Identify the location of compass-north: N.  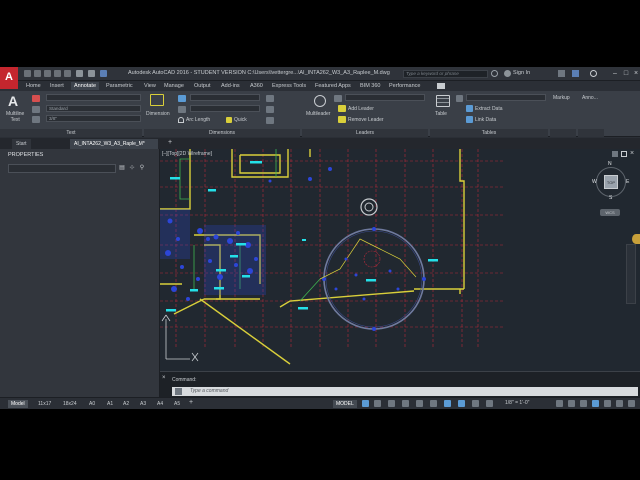
(610, 164).